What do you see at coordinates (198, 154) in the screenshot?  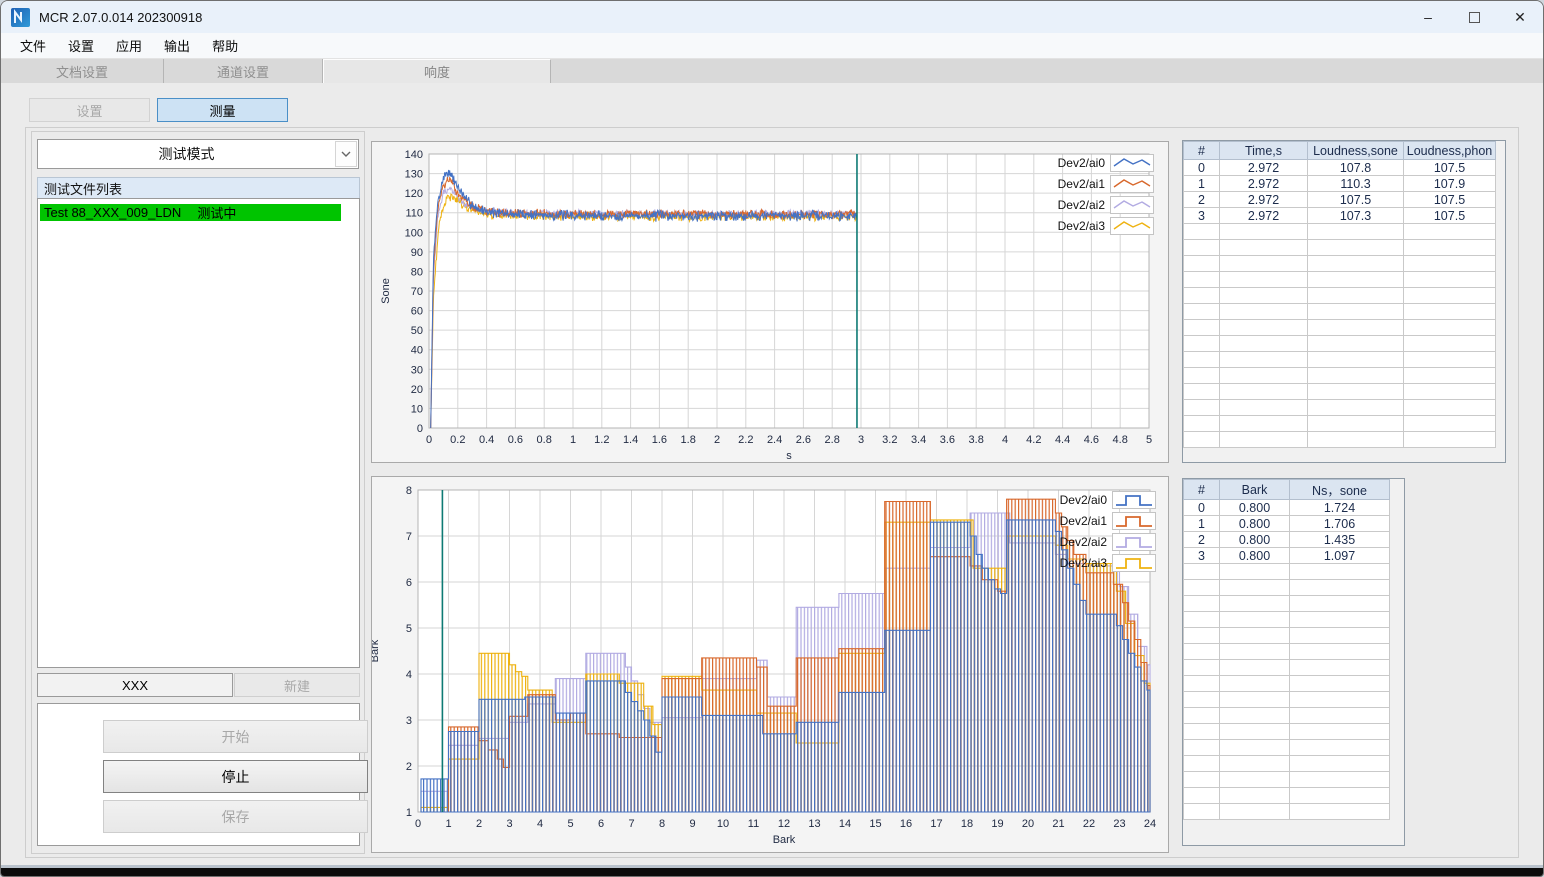 I see `test-mode-dropdown: 测试模式` at bounding box center [198, 154].